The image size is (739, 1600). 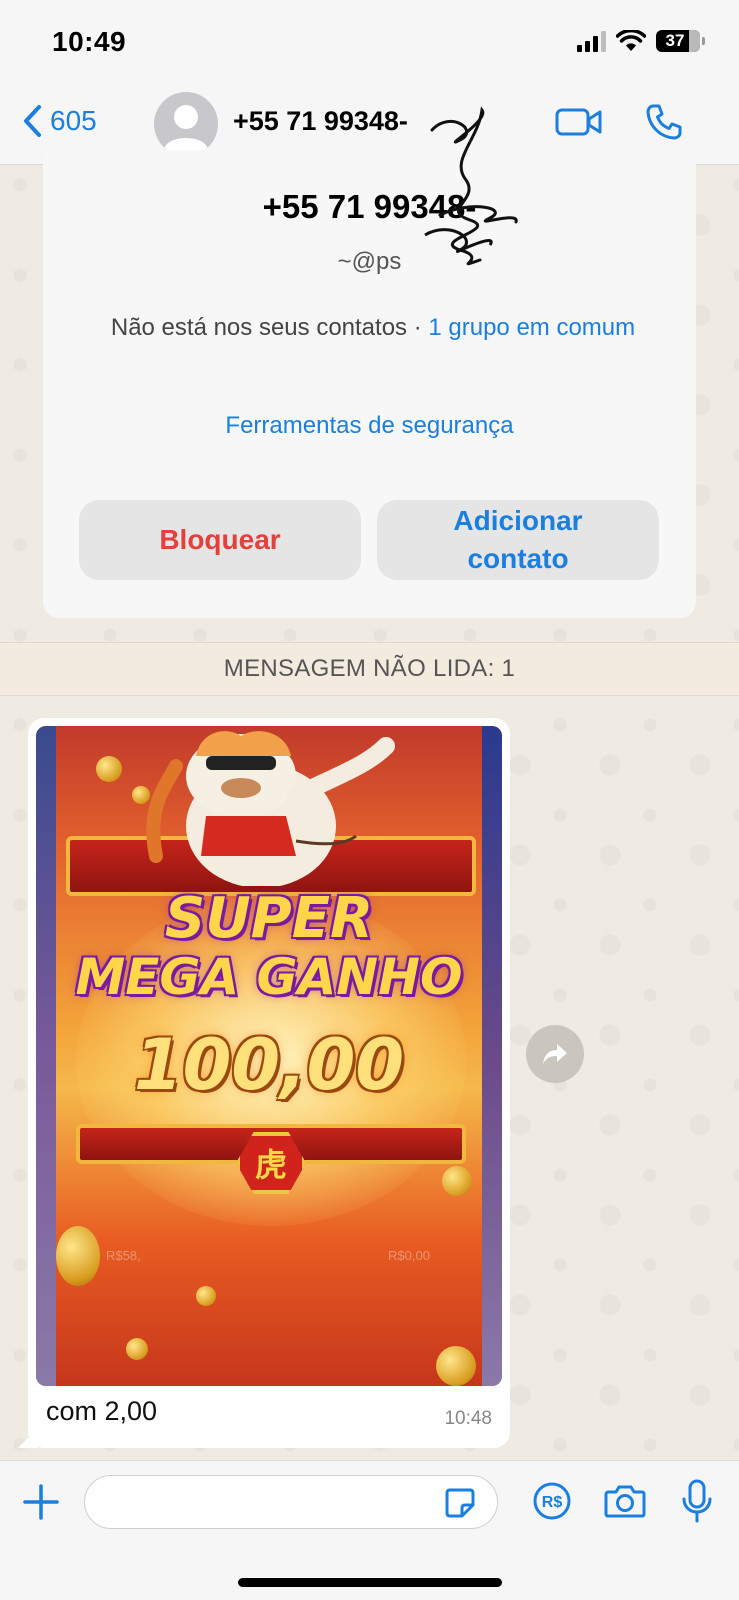 I want to click on video-call-button, so click(x=579, y=124).